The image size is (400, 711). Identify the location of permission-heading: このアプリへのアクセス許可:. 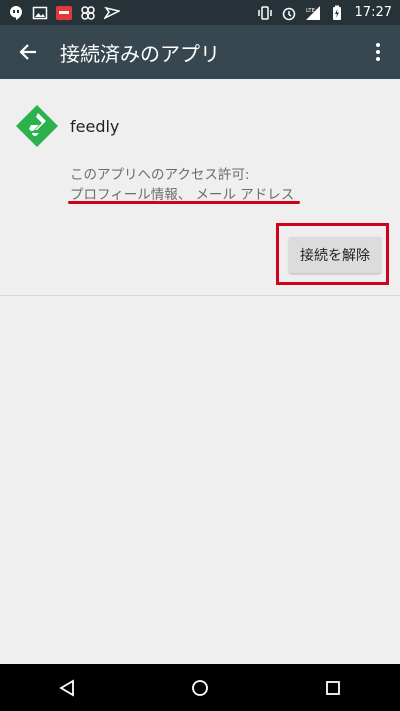
(160, 175).